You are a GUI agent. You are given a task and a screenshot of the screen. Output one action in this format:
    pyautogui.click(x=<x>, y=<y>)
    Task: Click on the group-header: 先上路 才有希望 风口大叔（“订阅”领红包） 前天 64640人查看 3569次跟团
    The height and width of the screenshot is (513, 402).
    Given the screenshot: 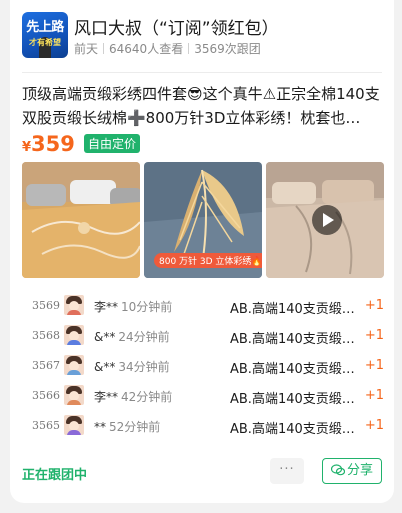 What is the action you would take?
    pyautogui.click(x=202, y=36)
    